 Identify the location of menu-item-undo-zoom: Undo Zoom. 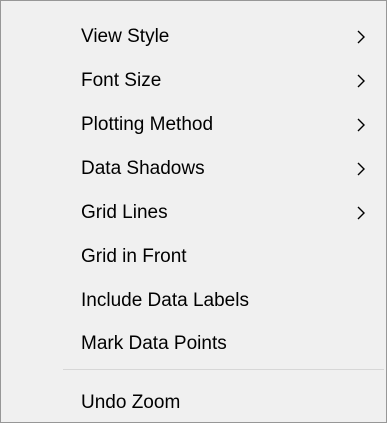
(193, 403).